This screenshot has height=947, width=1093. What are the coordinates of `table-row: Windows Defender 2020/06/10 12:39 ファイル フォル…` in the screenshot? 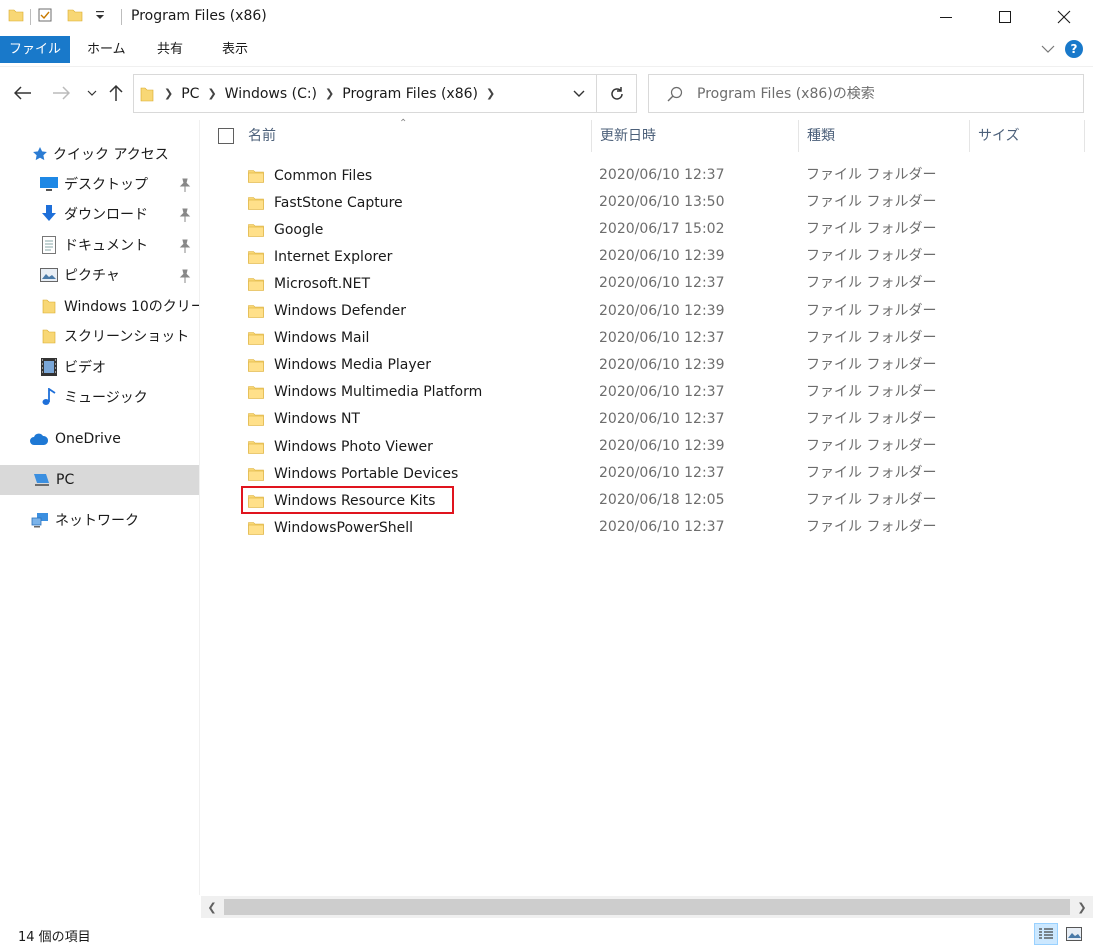 It's located at (667, 311).